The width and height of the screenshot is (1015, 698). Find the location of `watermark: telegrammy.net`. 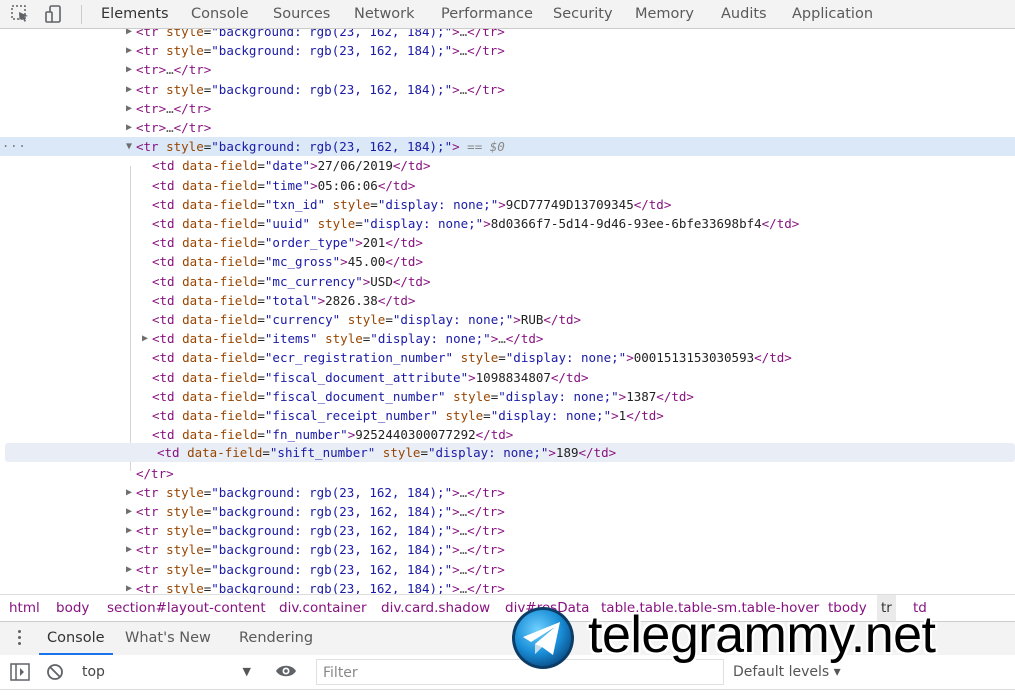

watermark: telegrammy.net is located at coordinates (760, 639).